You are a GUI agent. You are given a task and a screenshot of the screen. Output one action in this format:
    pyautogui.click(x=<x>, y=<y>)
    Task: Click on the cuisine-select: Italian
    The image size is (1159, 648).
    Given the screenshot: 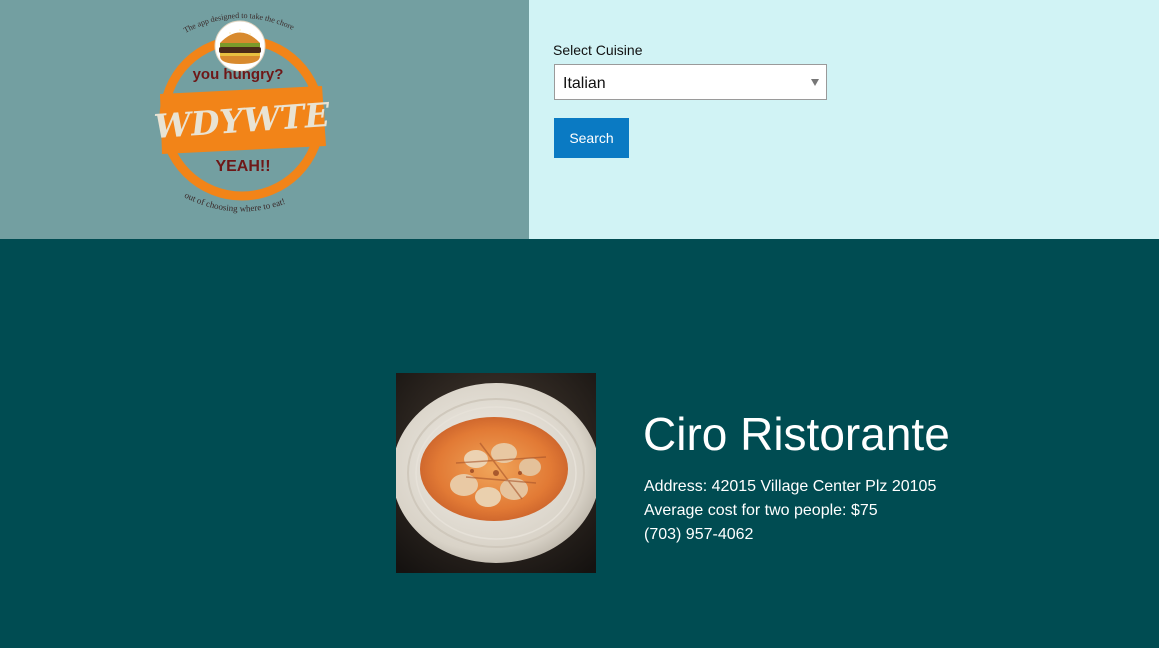 What is the action you would take?
    pyautogui.click(x=690, y=82)
    